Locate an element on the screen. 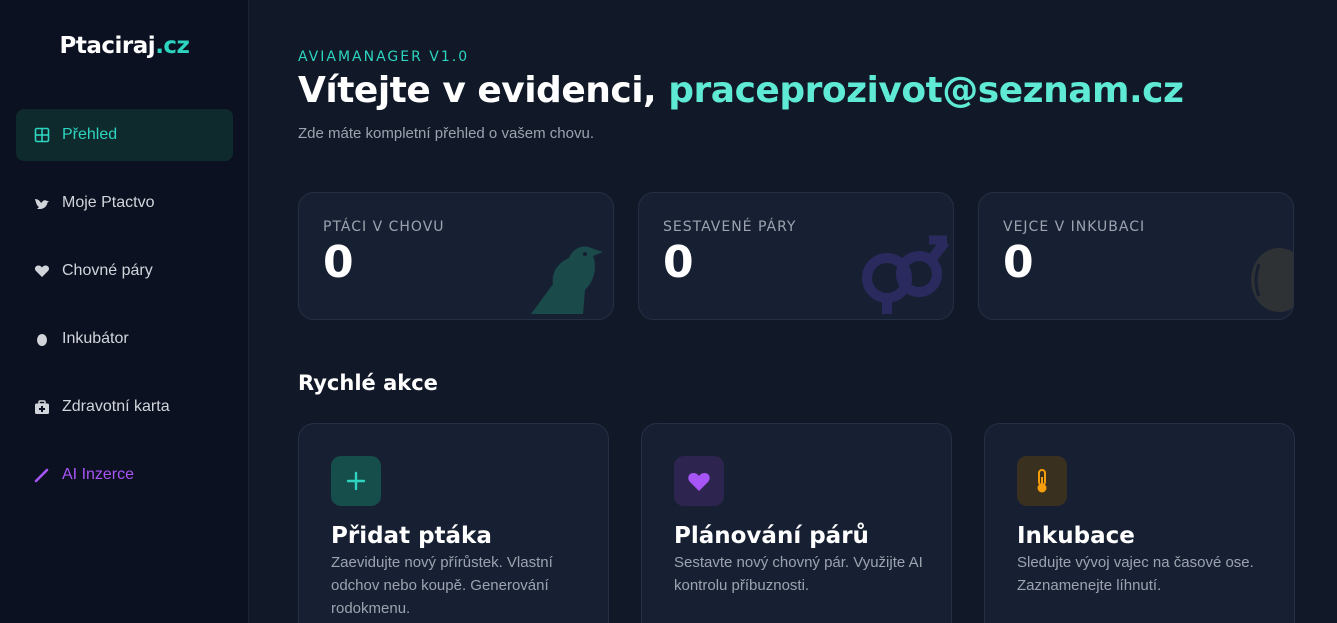 The image size is (1337, 623). section-title: Rychlé akce is located at coordinates (368, 383).